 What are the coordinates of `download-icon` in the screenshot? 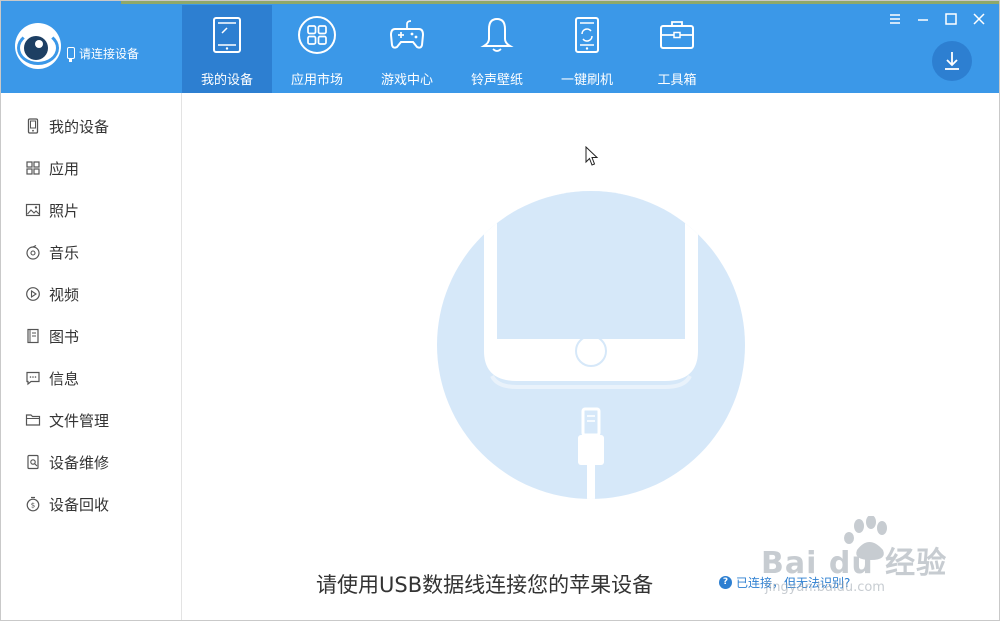 It's located at (952, 61).